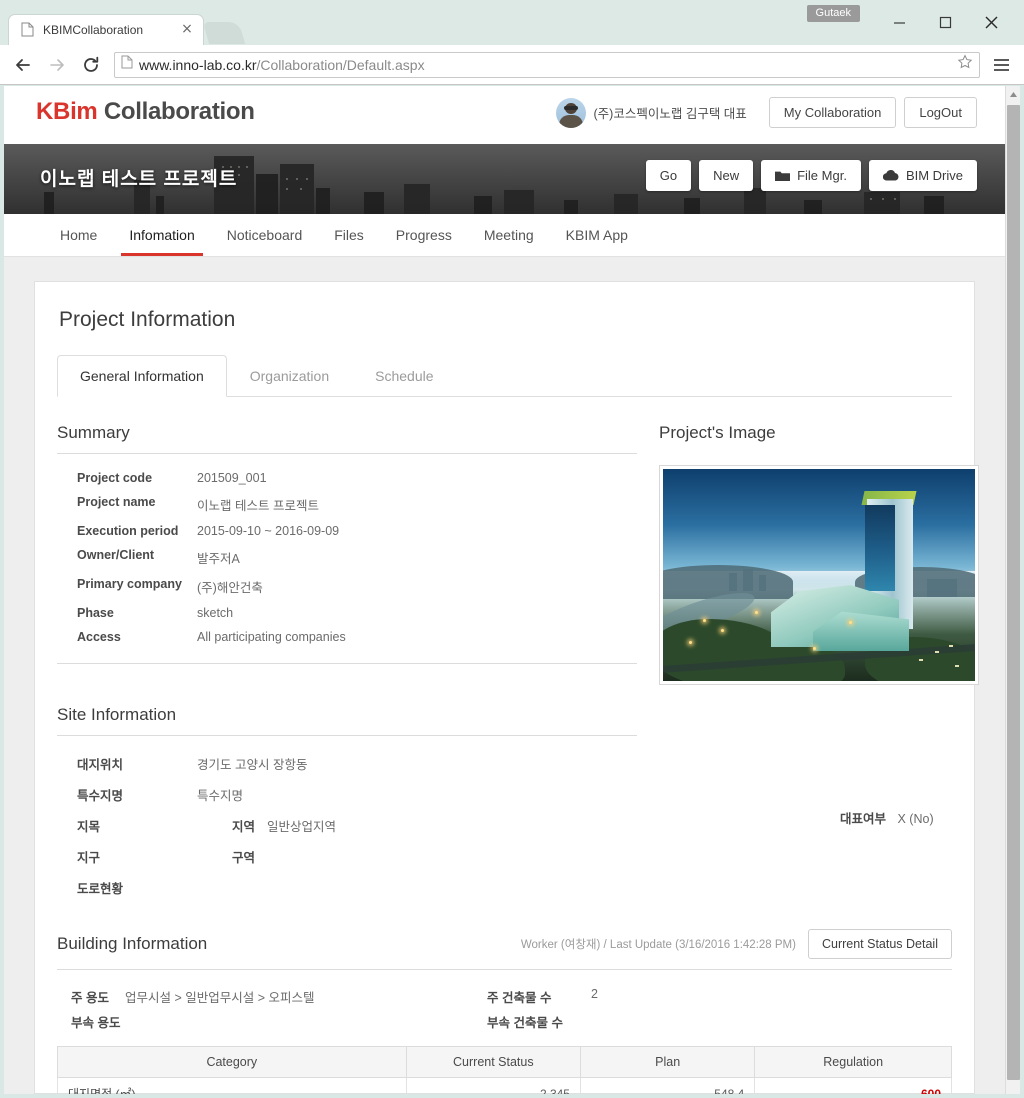 This screenshot has width=1024, height=1098. I want to click on nav-item-files: Files, so click(349, 235).